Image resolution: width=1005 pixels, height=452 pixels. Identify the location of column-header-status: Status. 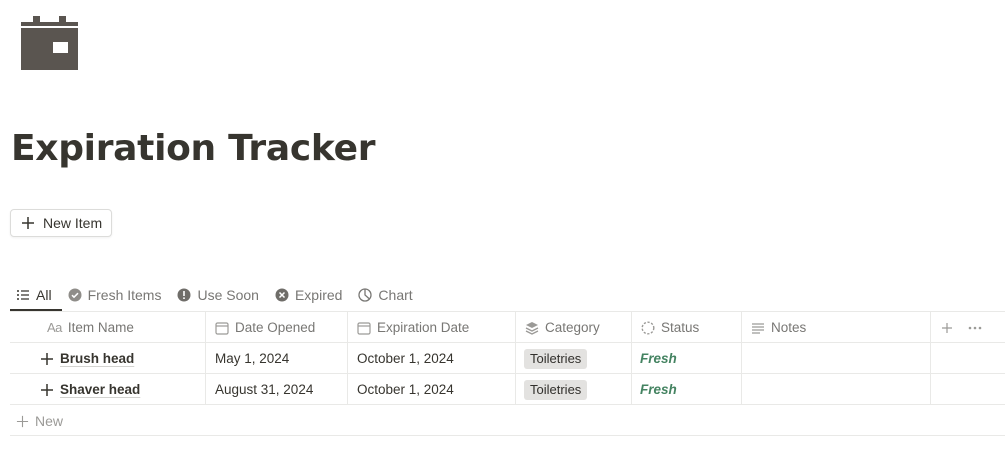
(670, 327).